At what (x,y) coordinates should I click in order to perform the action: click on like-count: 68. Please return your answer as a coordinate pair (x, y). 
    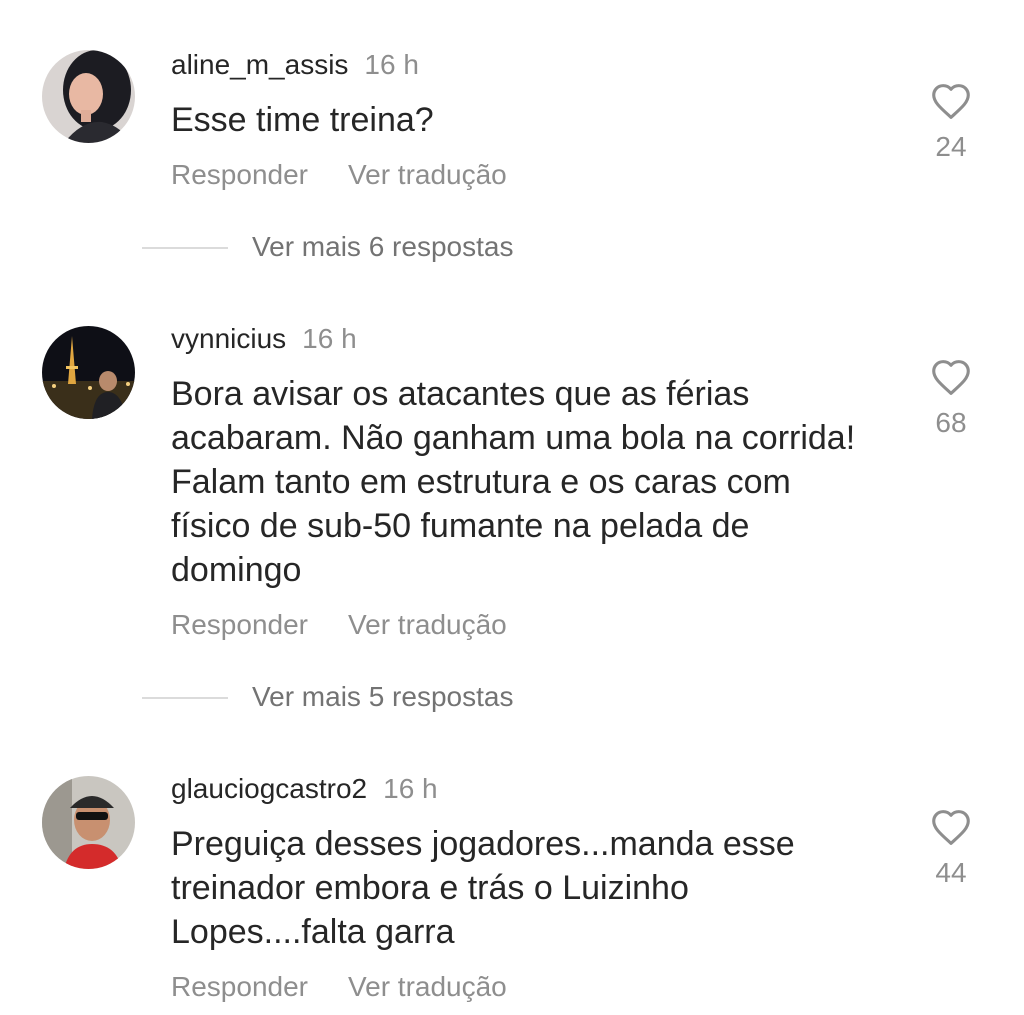
    Looking at the image, I should click on (951, 422).